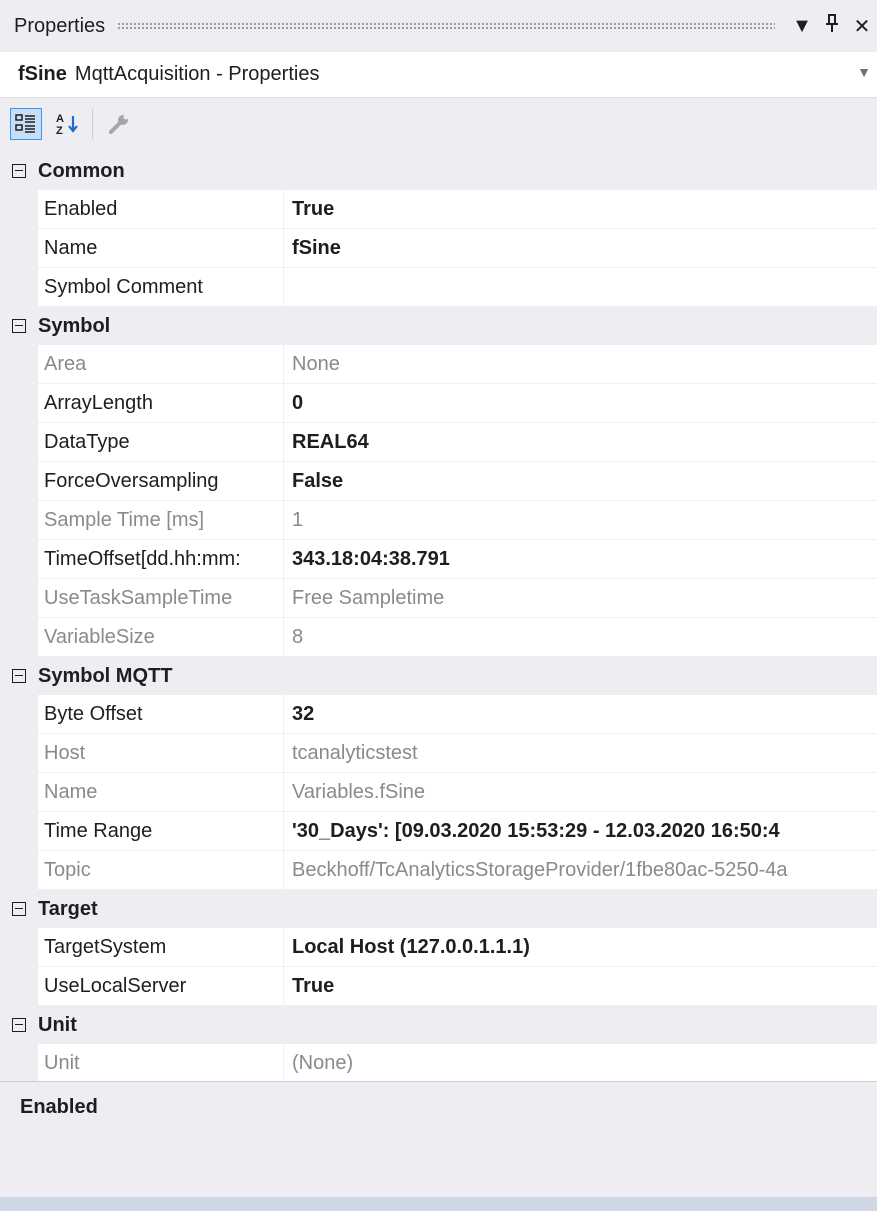  What do you see at coordinates (580, 481) in the screenshot?
I see `property-value: False` at bounding box center [580, 481].